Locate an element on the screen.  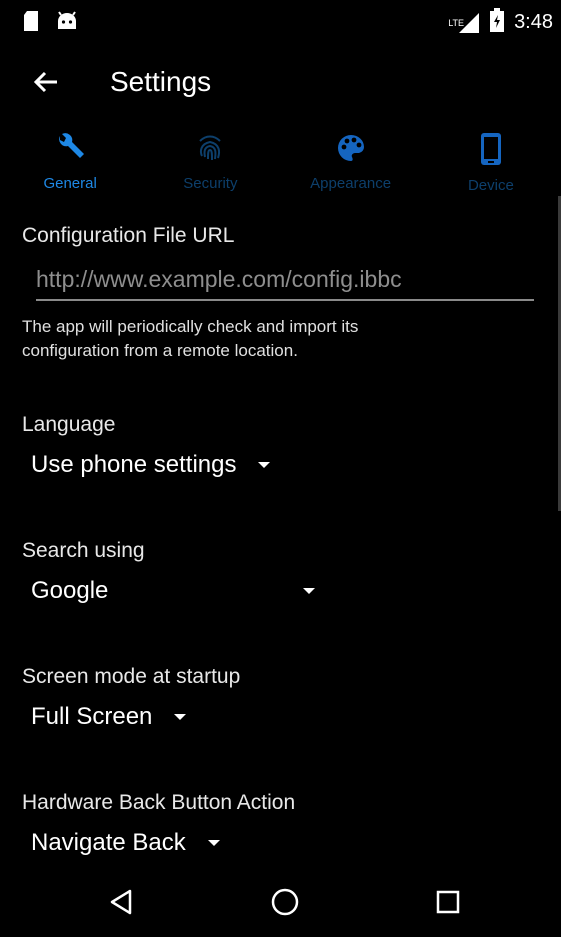
status-right: LTE 3:48 is located at coordinates (500, 22).